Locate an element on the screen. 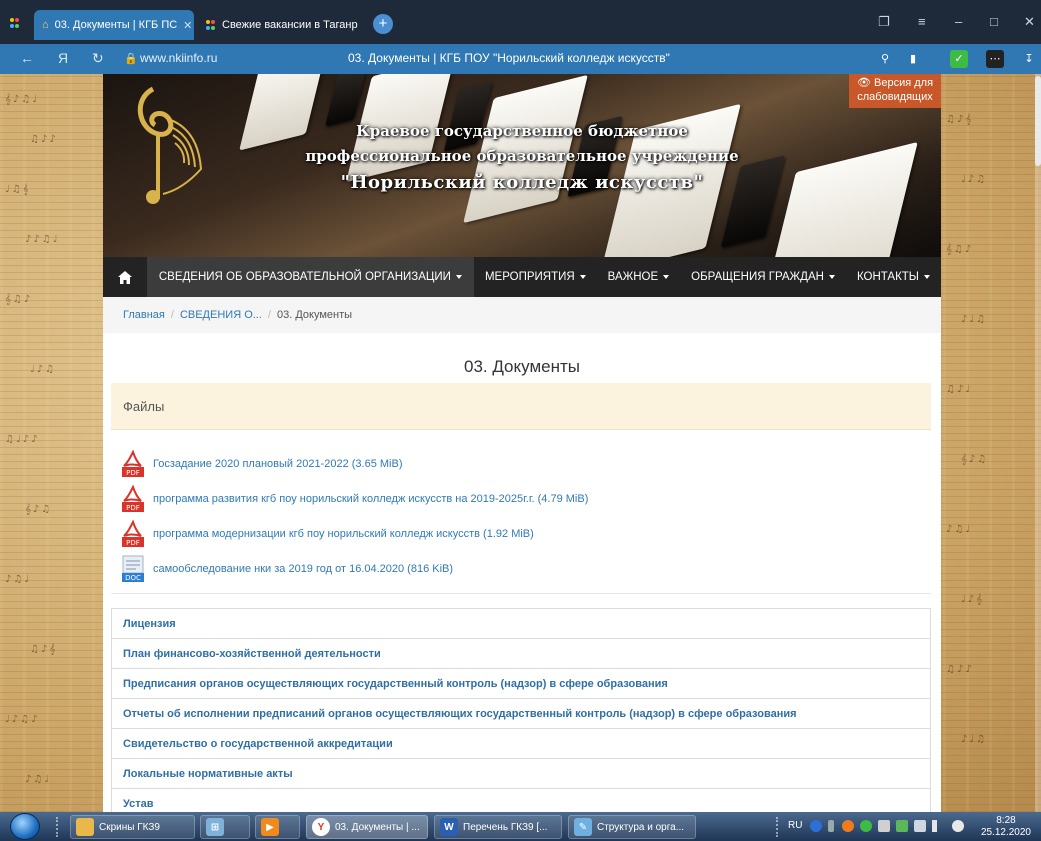 The width and height of the screenshot is (1041, 841). url-field: www.nkiinfo.ru is located at coordinates (178, 58).